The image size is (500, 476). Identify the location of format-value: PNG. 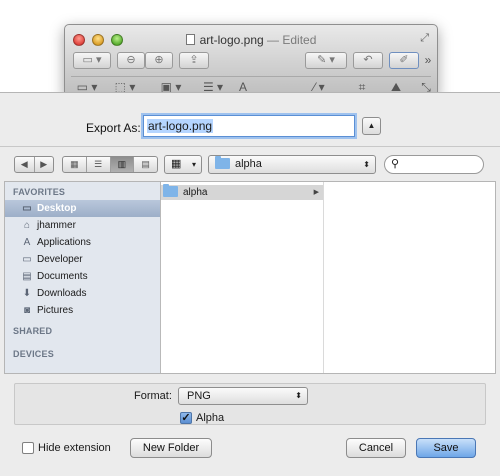
(199, 396).